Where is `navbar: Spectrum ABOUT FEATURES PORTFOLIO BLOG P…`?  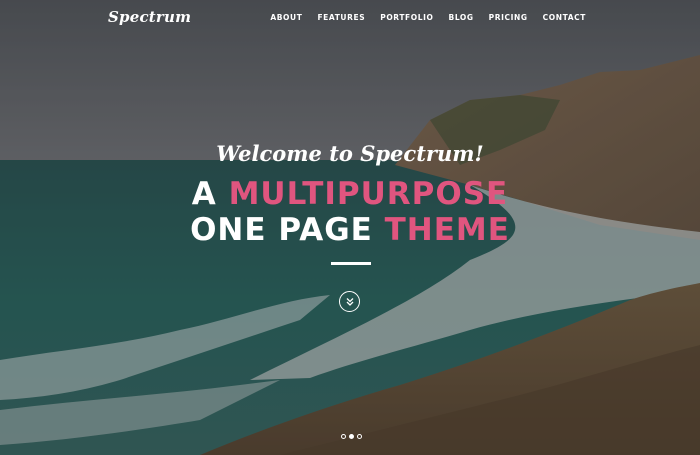 navbar: Spectrum ABOUT FEATURES PORTFOLIO BLOG P… is located at coordinates (350, 18).